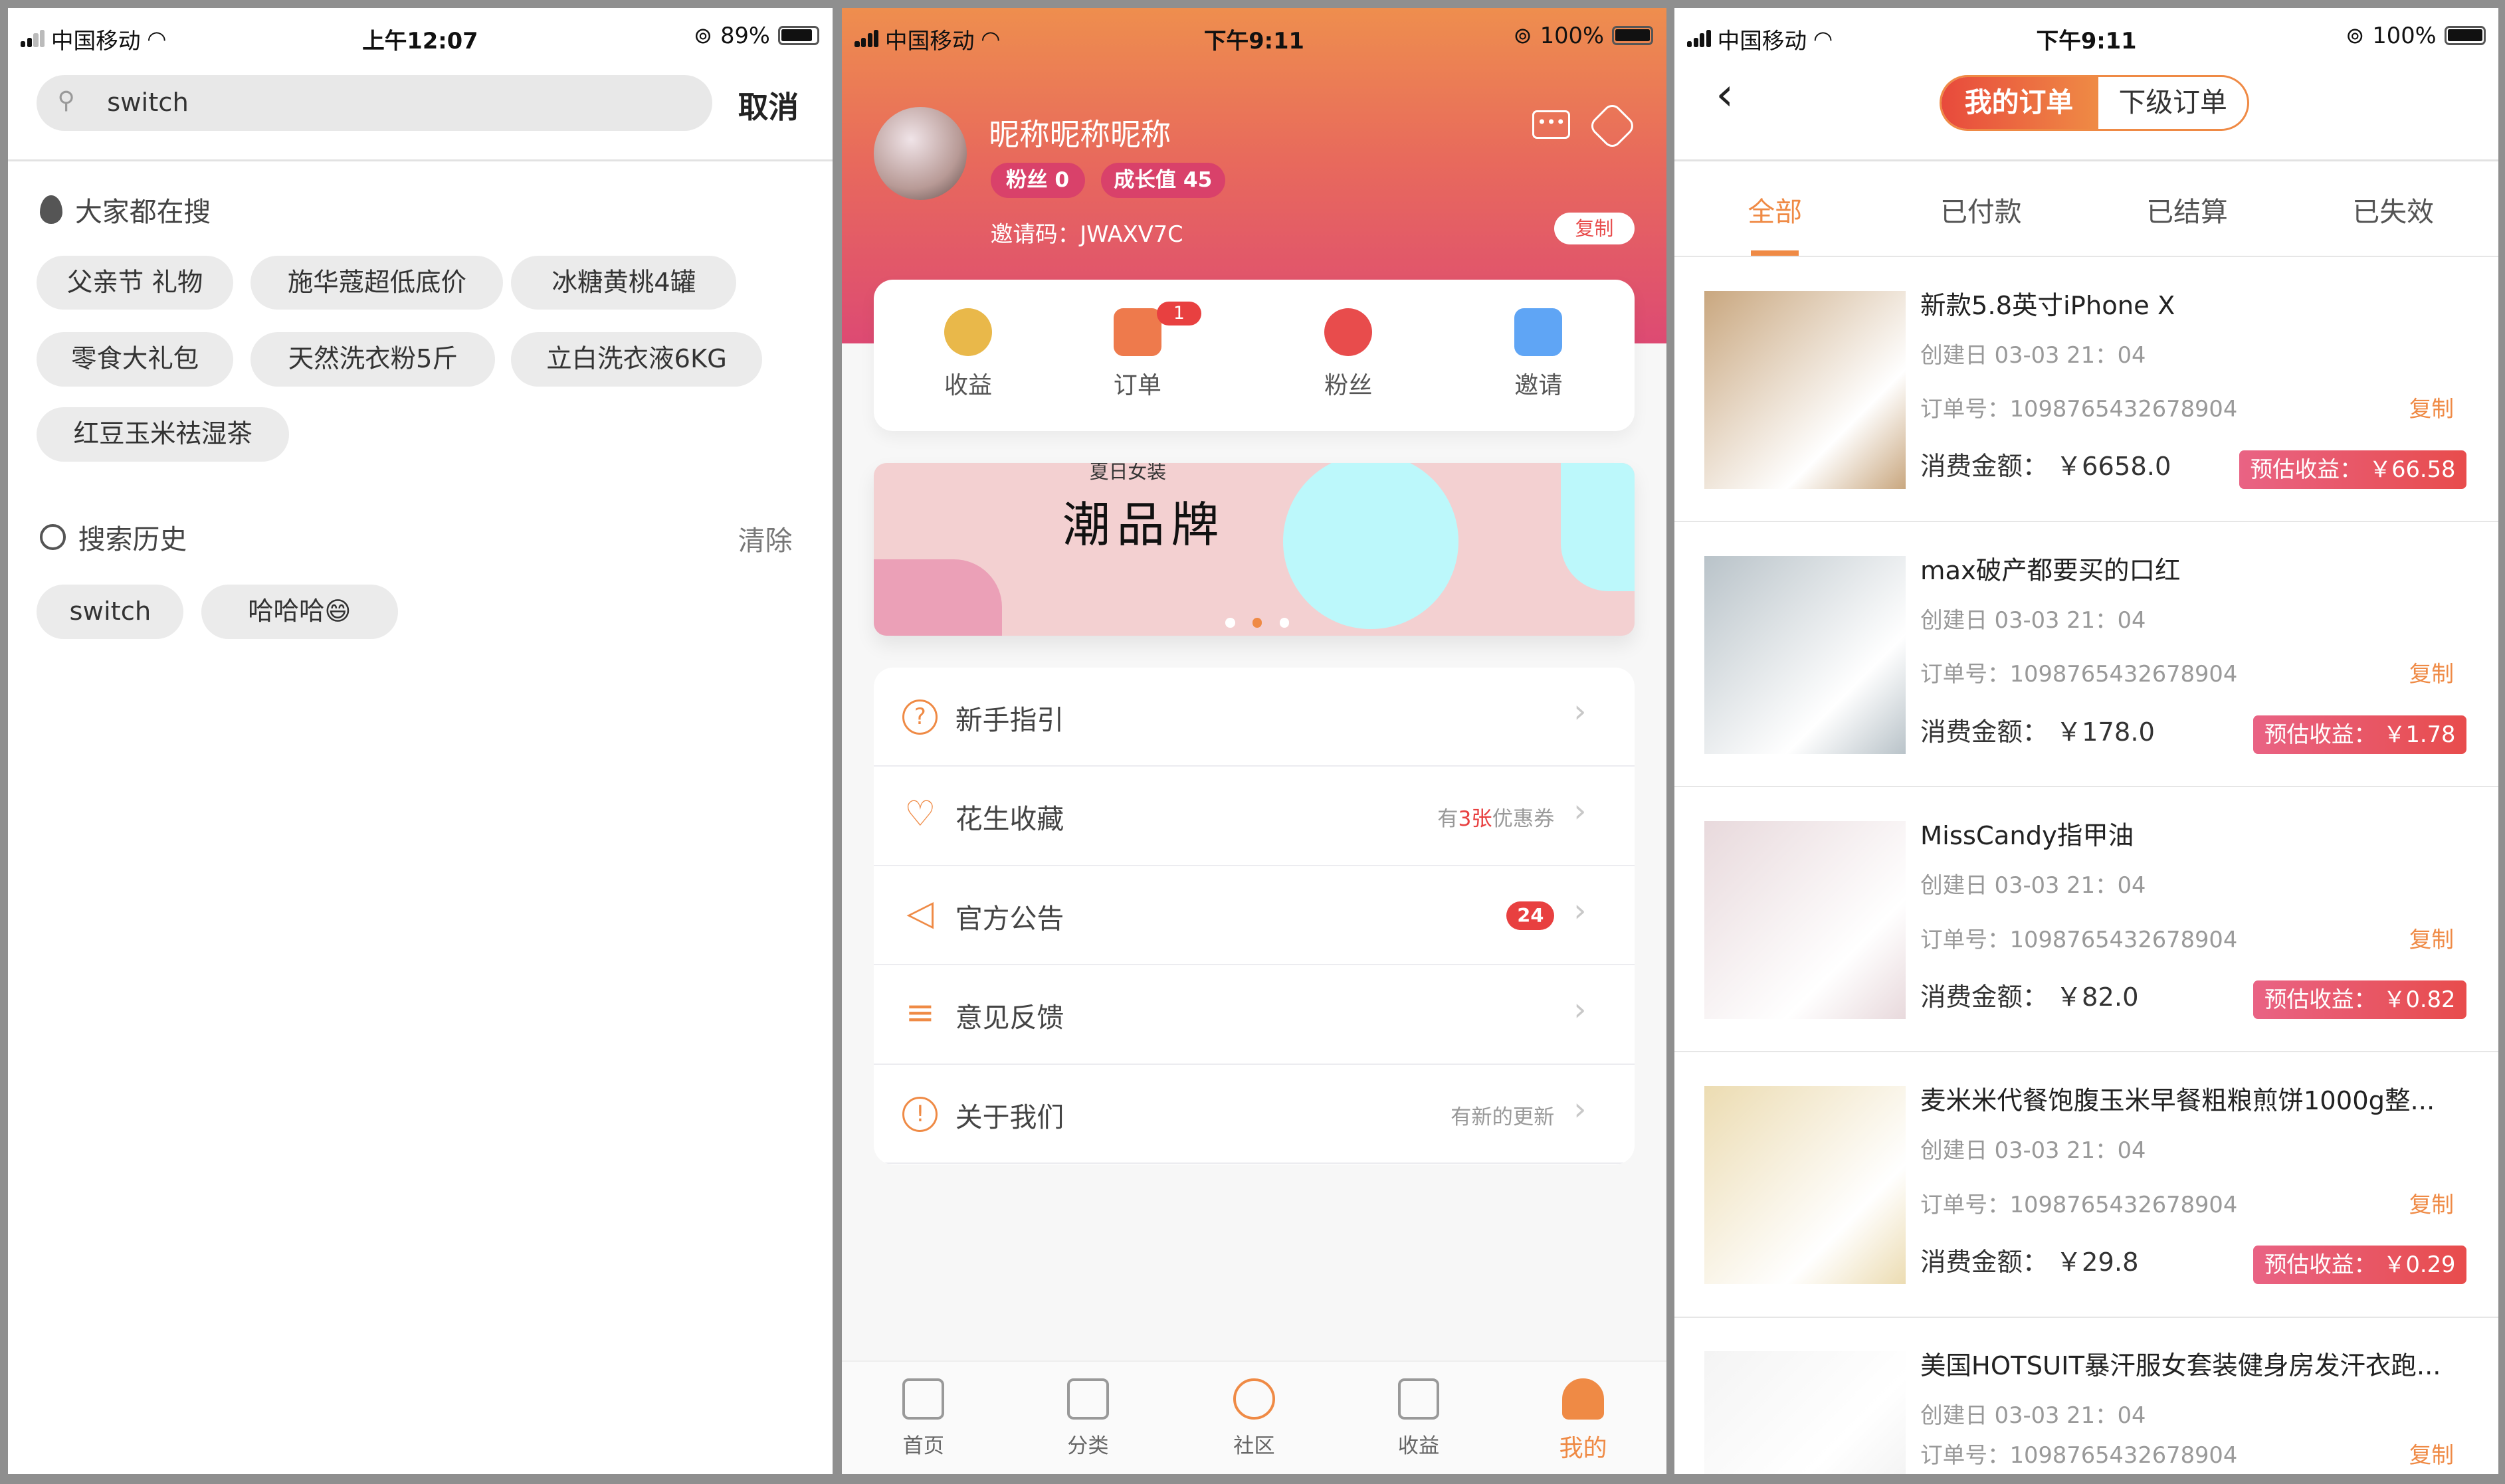 The width and height of the screenshot is (2505, 1484). I want to click on growth-badge: 成长值 45, so click(1163, 181).